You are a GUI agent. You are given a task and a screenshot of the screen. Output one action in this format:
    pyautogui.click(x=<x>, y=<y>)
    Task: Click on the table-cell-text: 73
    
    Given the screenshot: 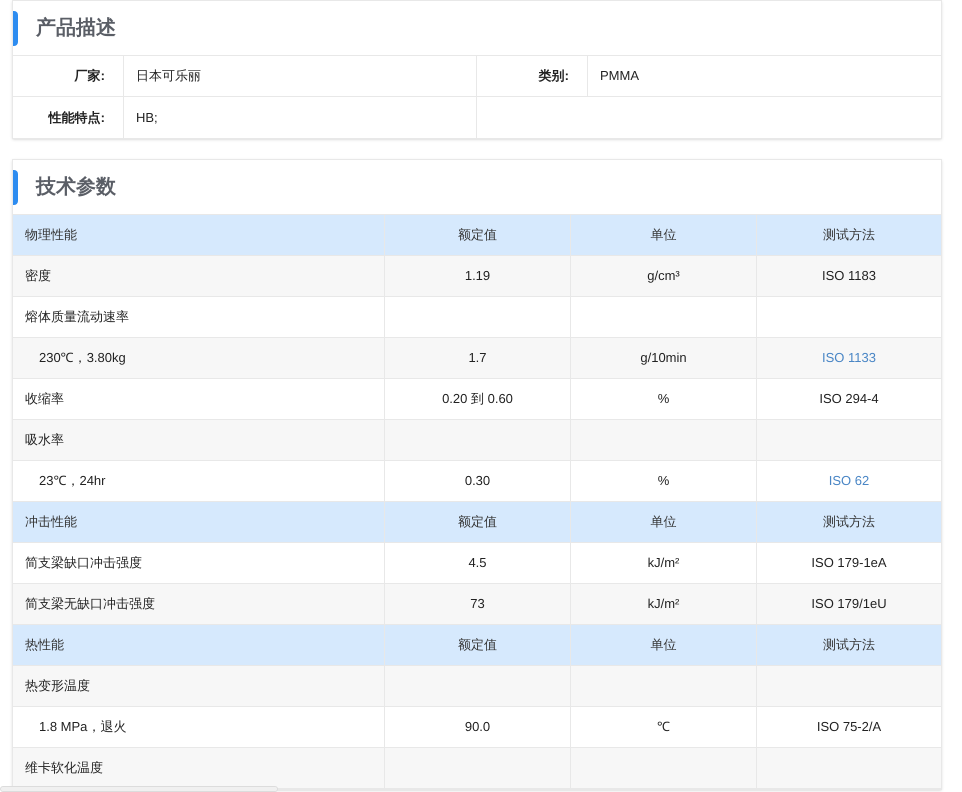 What is the action you would take?
    pyautogui.click(x=477, y=604)
    